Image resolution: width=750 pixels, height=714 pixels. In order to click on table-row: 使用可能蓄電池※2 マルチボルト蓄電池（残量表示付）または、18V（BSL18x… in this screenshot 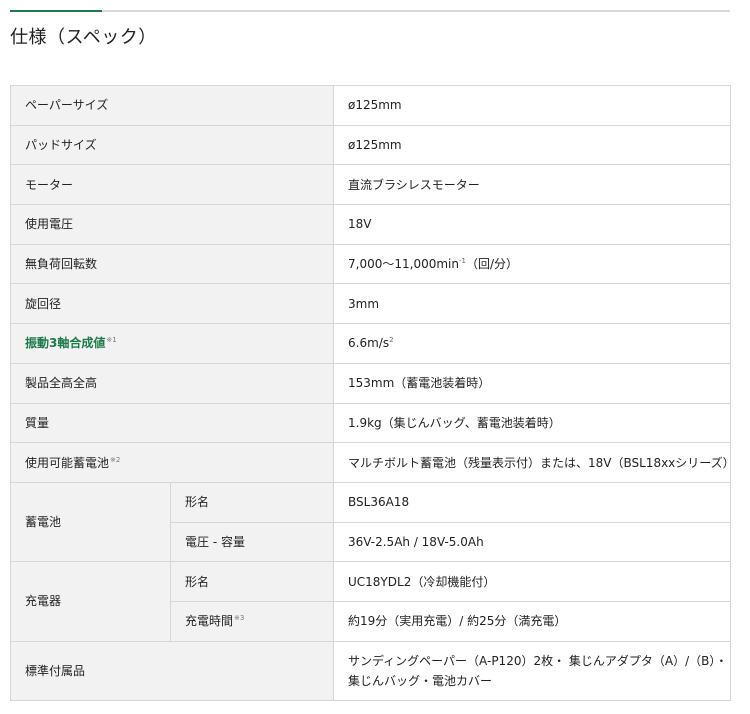, I will do `click(372, 462)`.